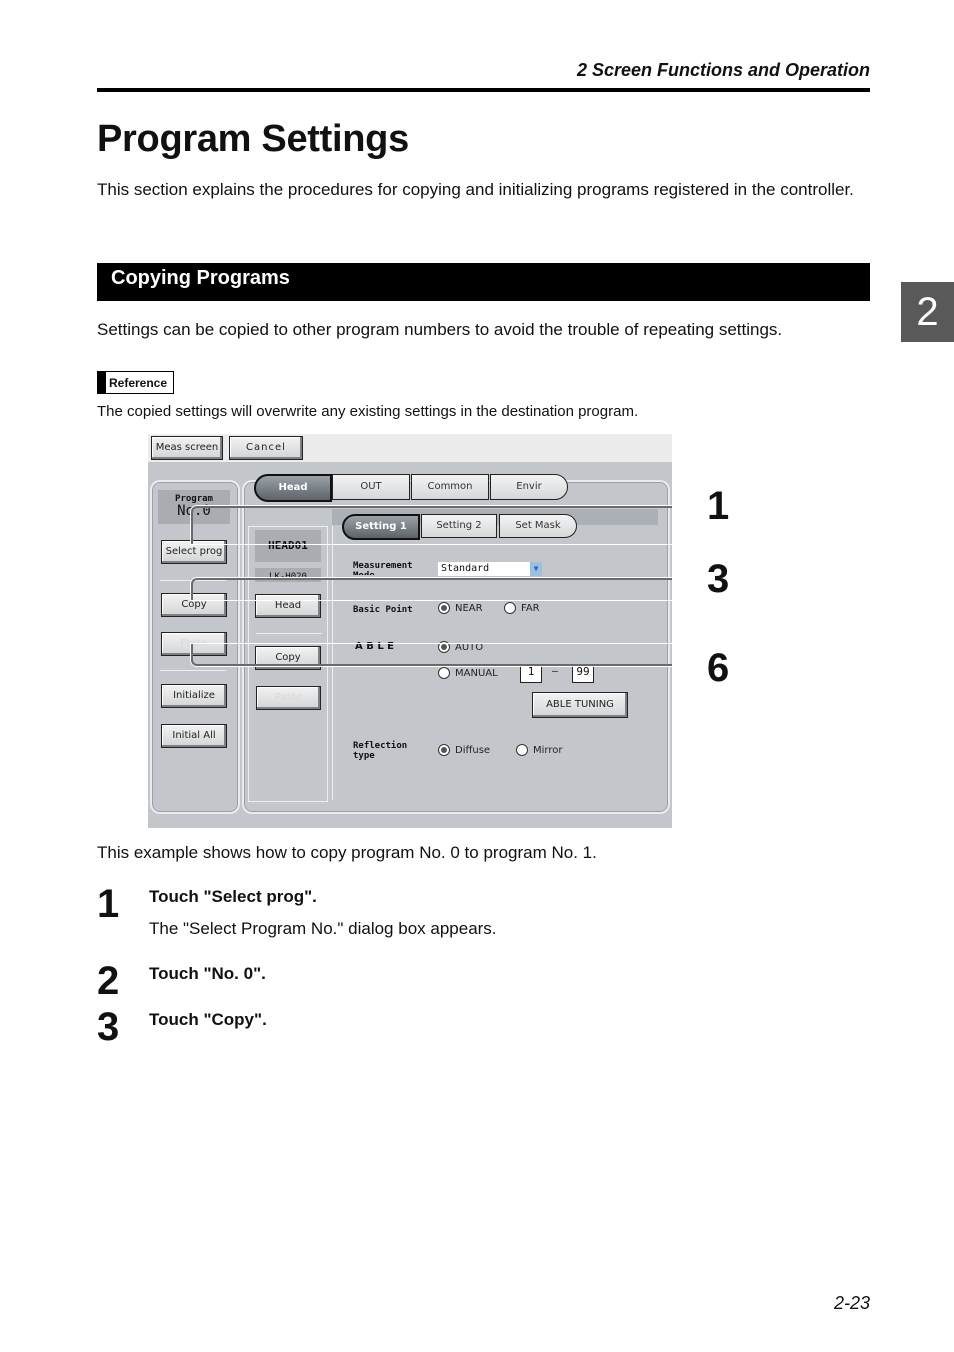  Describe the element at coordinates (531, 673) in the screenshot. I see `manual-min-input: 1` at that location.